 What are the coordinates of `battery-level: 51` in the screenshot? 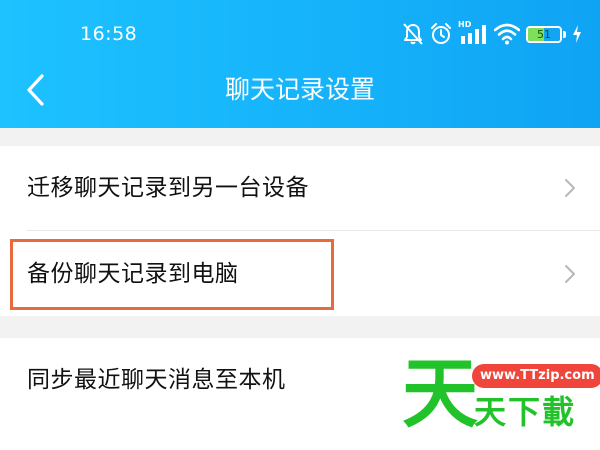 It's located at (544, 34).